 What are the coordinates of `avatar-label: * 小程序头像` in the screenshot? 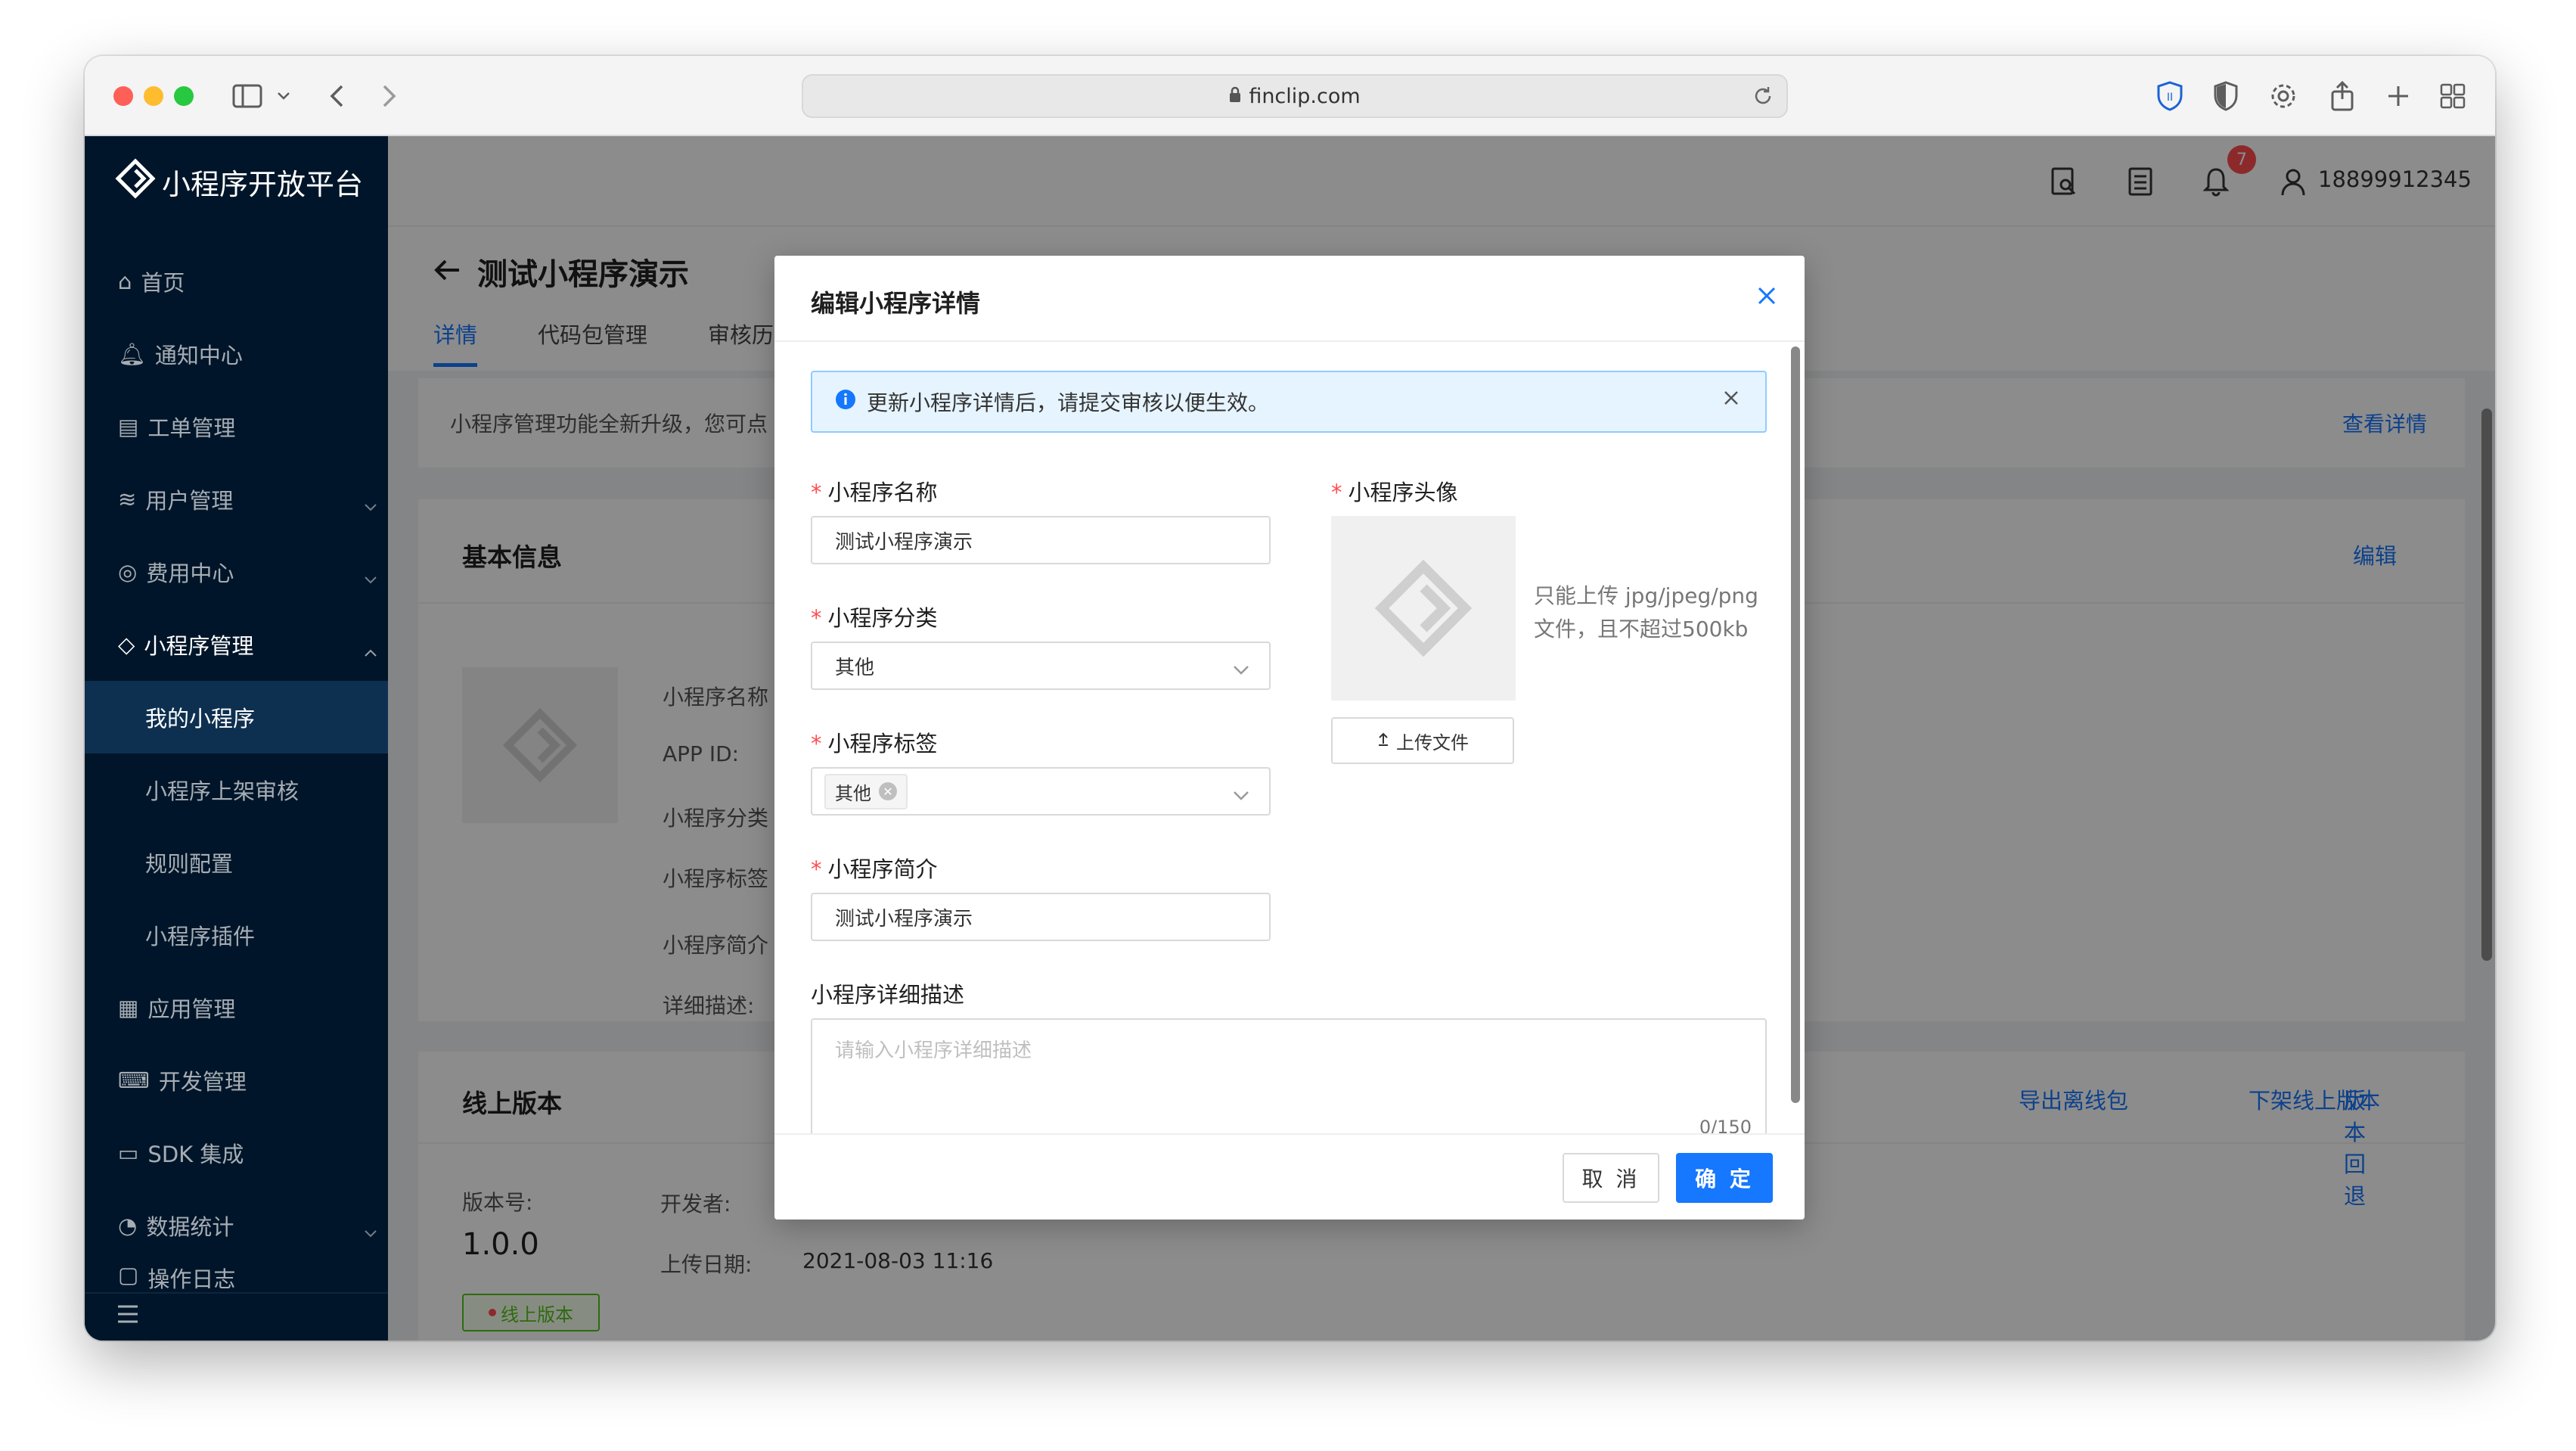 It's located at (1394, 491).